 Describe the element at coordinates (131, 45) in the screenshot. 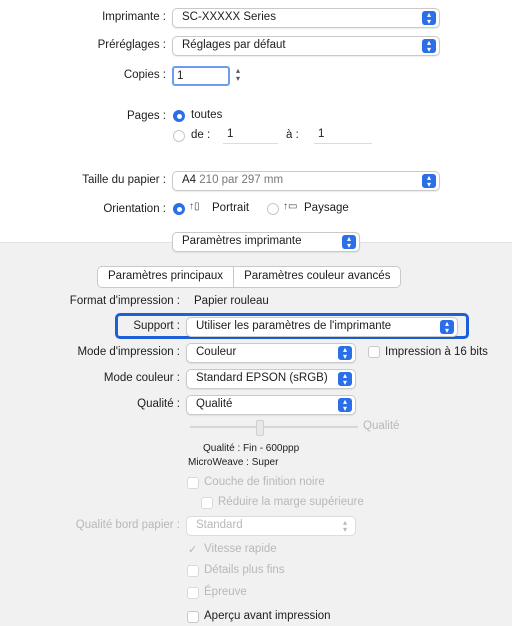

I see `presets-label: Préréglages :` at that location.